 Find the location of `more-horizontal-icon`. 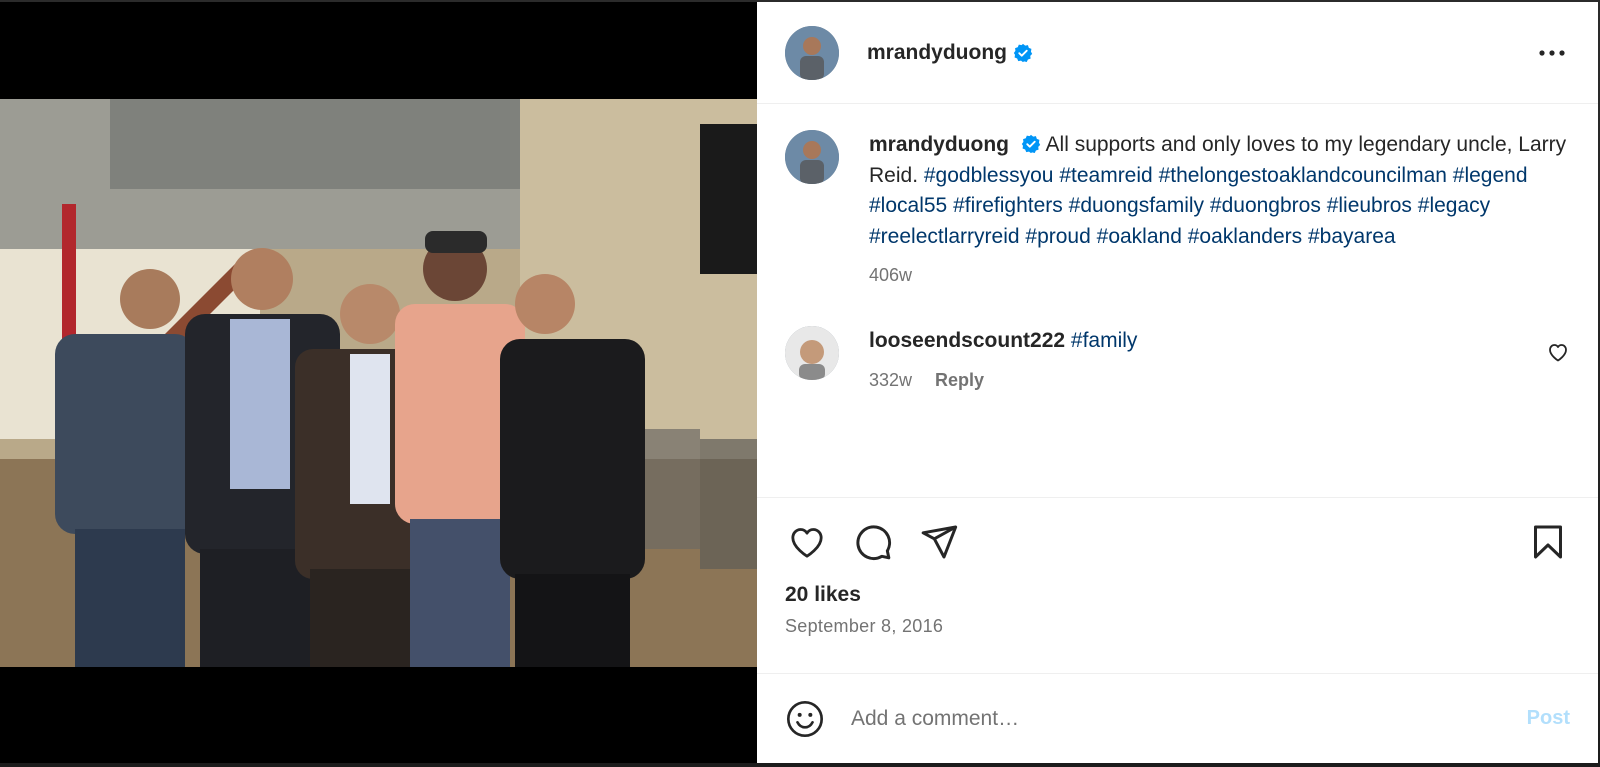

more-horizontal-icon is located at coordinates (1552, 52).